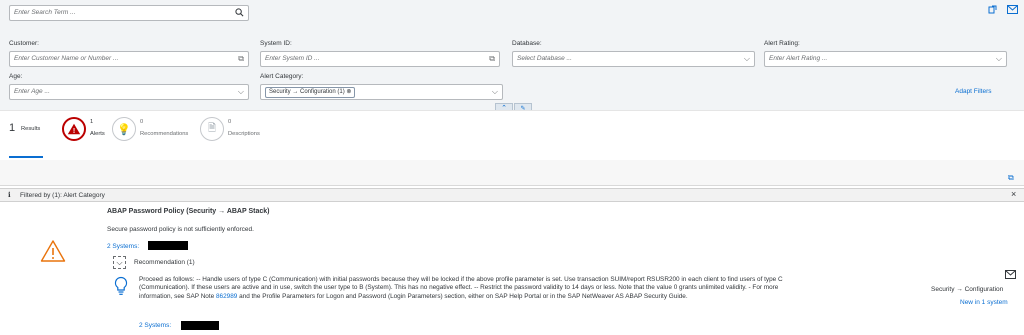  Describe the element at coordinates (26, 157) in the screenshot. I see `selected-tab-indicator` at that location.